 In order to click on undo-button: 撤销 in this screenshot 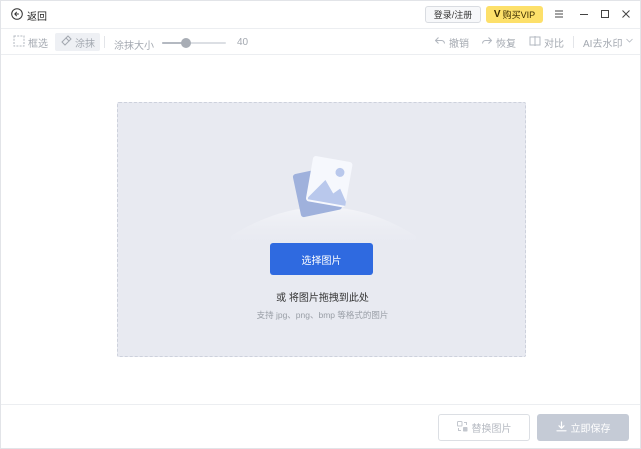, I will do `click(451, 42)`.